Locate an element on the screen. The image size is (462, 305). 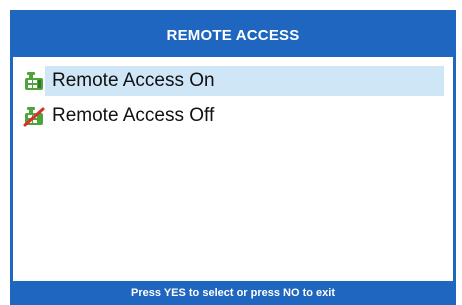
menu-item-label: Remote Access On is located at coordinates (244, 81).